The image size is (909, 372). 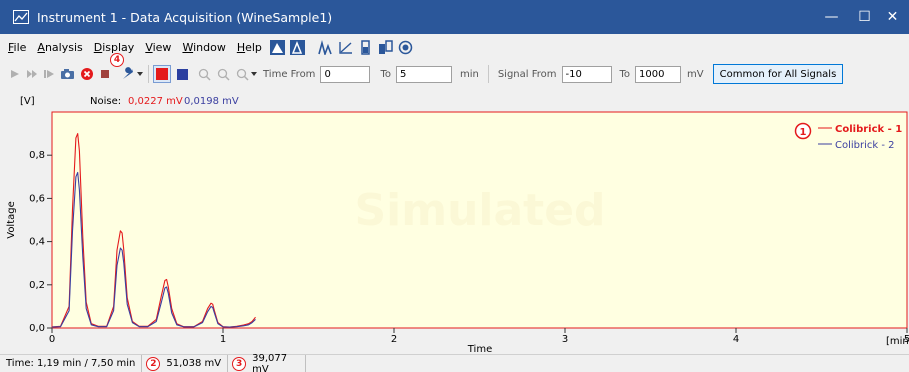 I want to click on menu-help: Help, so click(x=249, y=47).